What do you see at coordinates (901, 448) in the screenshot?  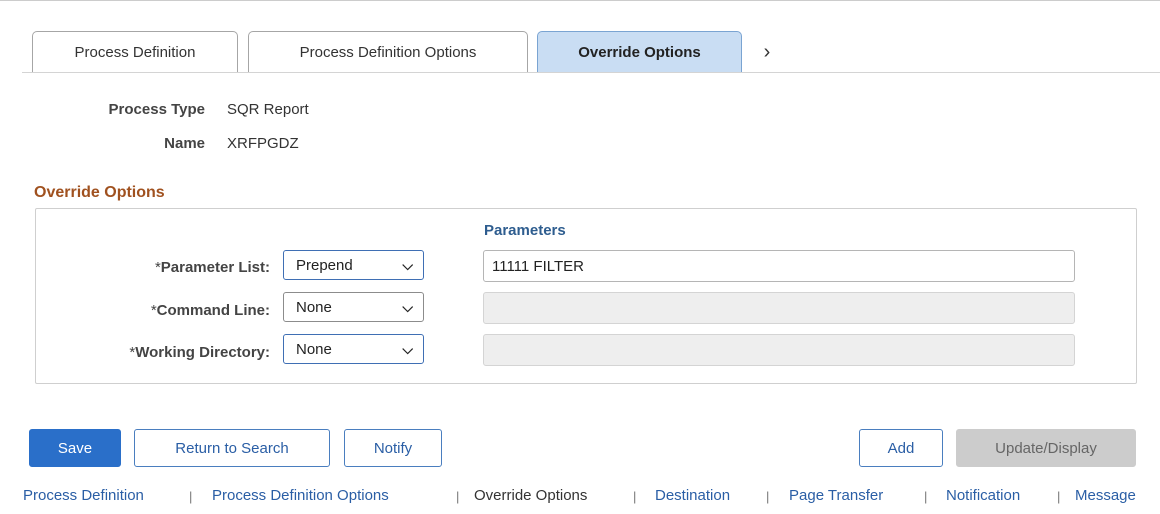 I see `add-button: Add` at bounding box center [901, 448].